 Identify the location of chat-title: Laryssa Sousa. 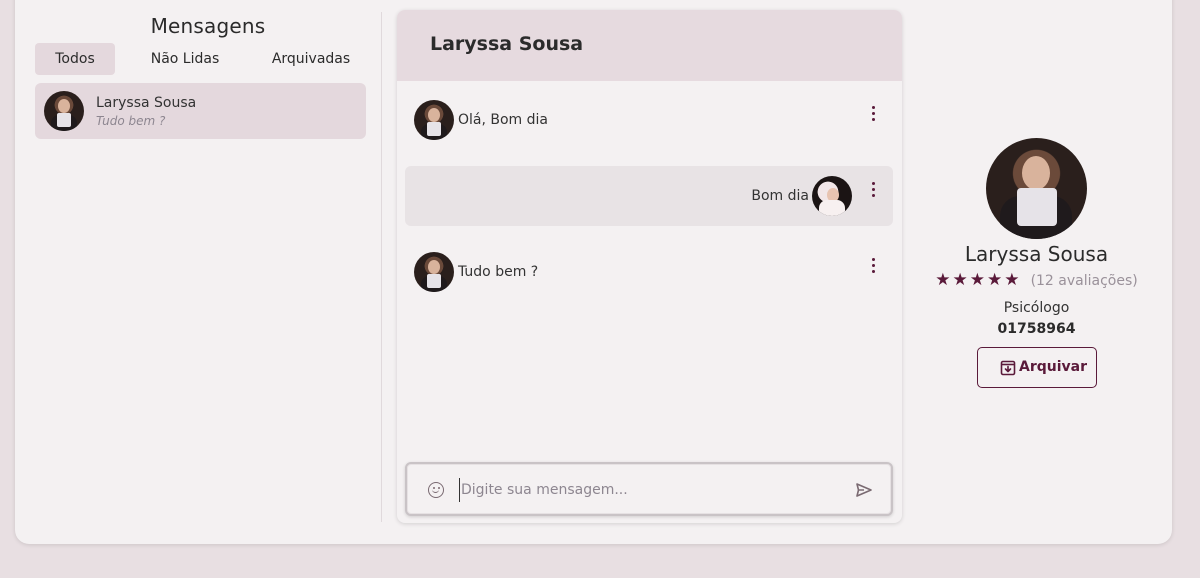
(507, 44).